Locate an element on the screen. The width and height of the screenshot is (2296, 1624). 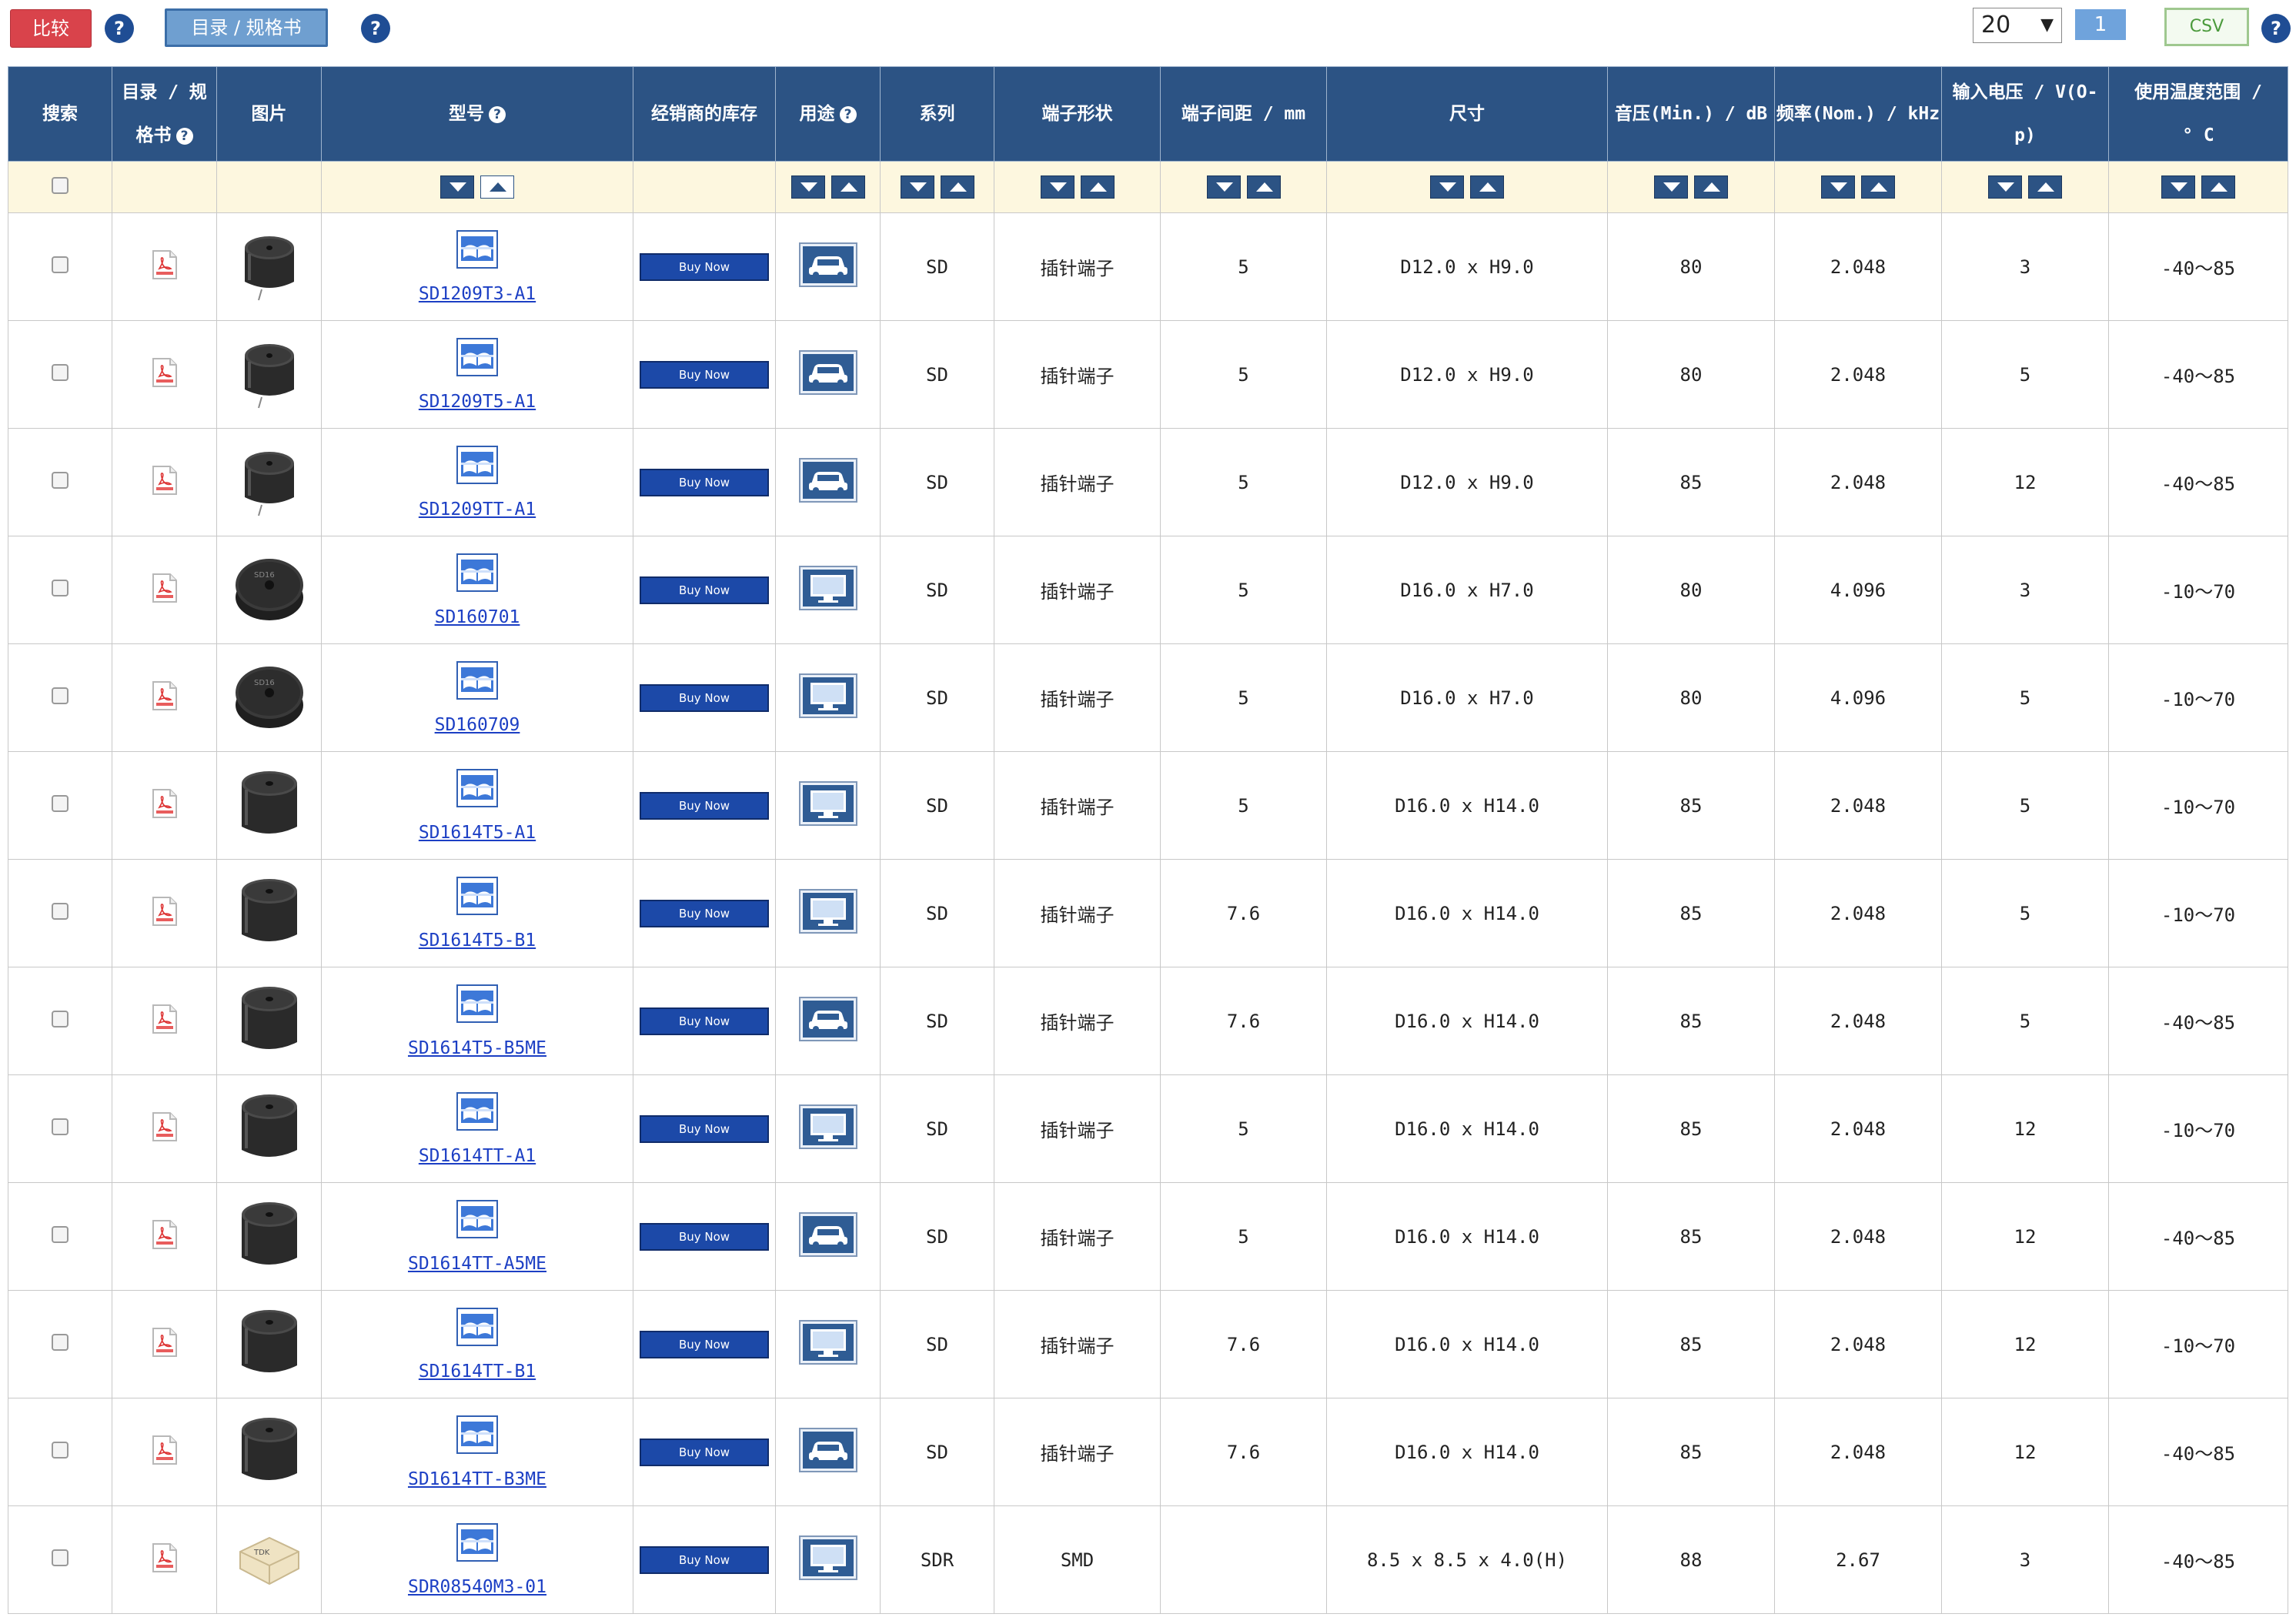
page-1-button: 1 is located at coordinates (2100, 24).